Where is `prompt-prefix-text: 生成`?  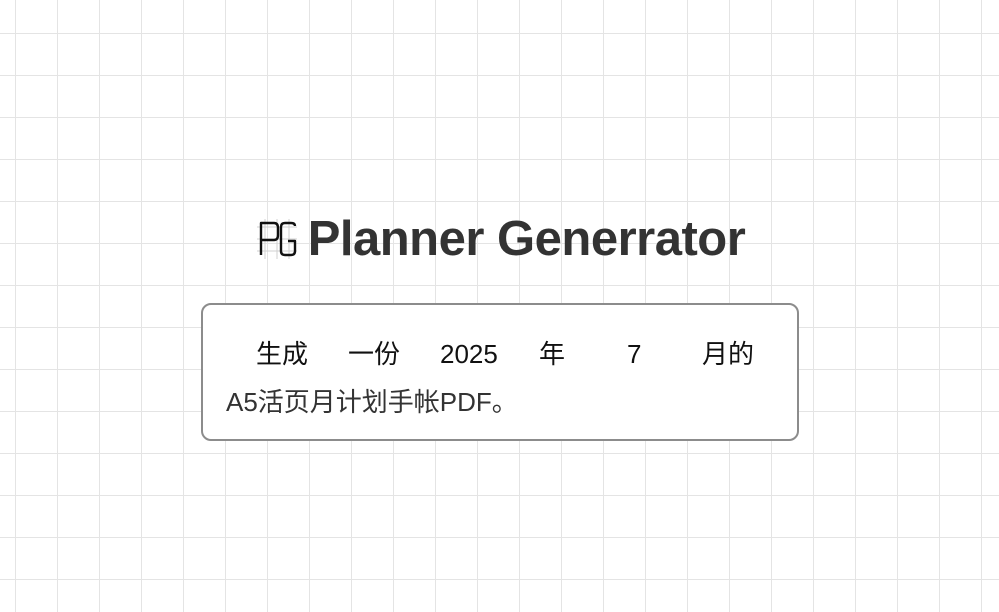
prompt-prefix-text: 生成 is located at coordinates (282, 354).